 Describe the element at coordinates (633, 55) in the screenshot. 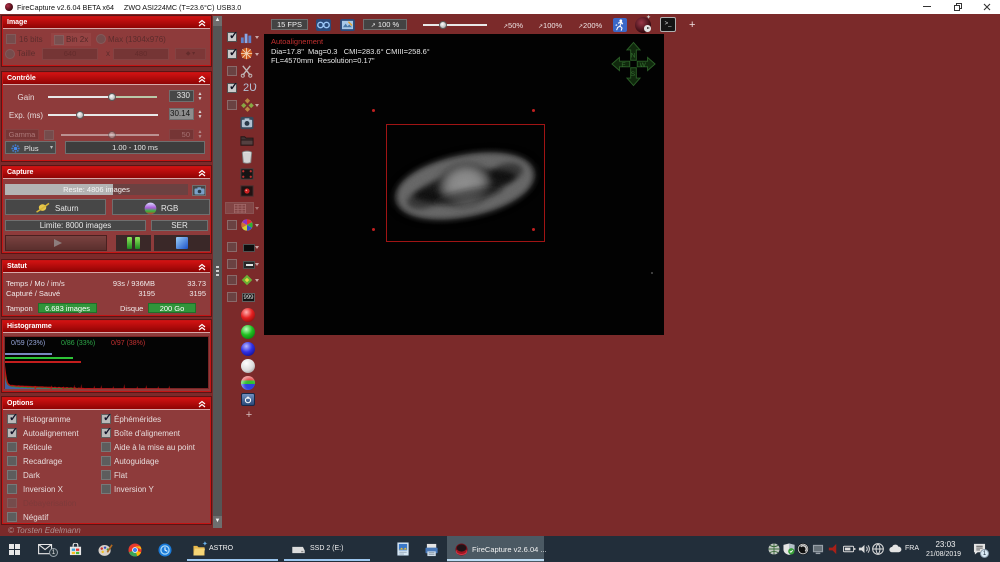

I see `svg-text: N` at that location.